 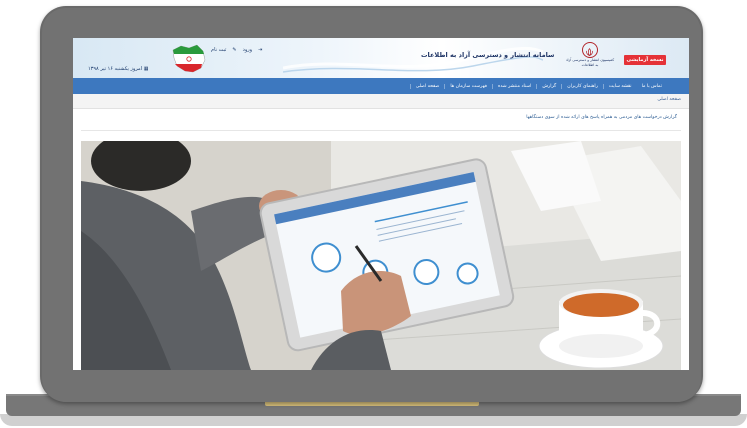 What do you see at coordinates (582, 86) in the screenshot?
I see `nav-user-guide: راهنمای کاربران` at bounding box center [582, 86].